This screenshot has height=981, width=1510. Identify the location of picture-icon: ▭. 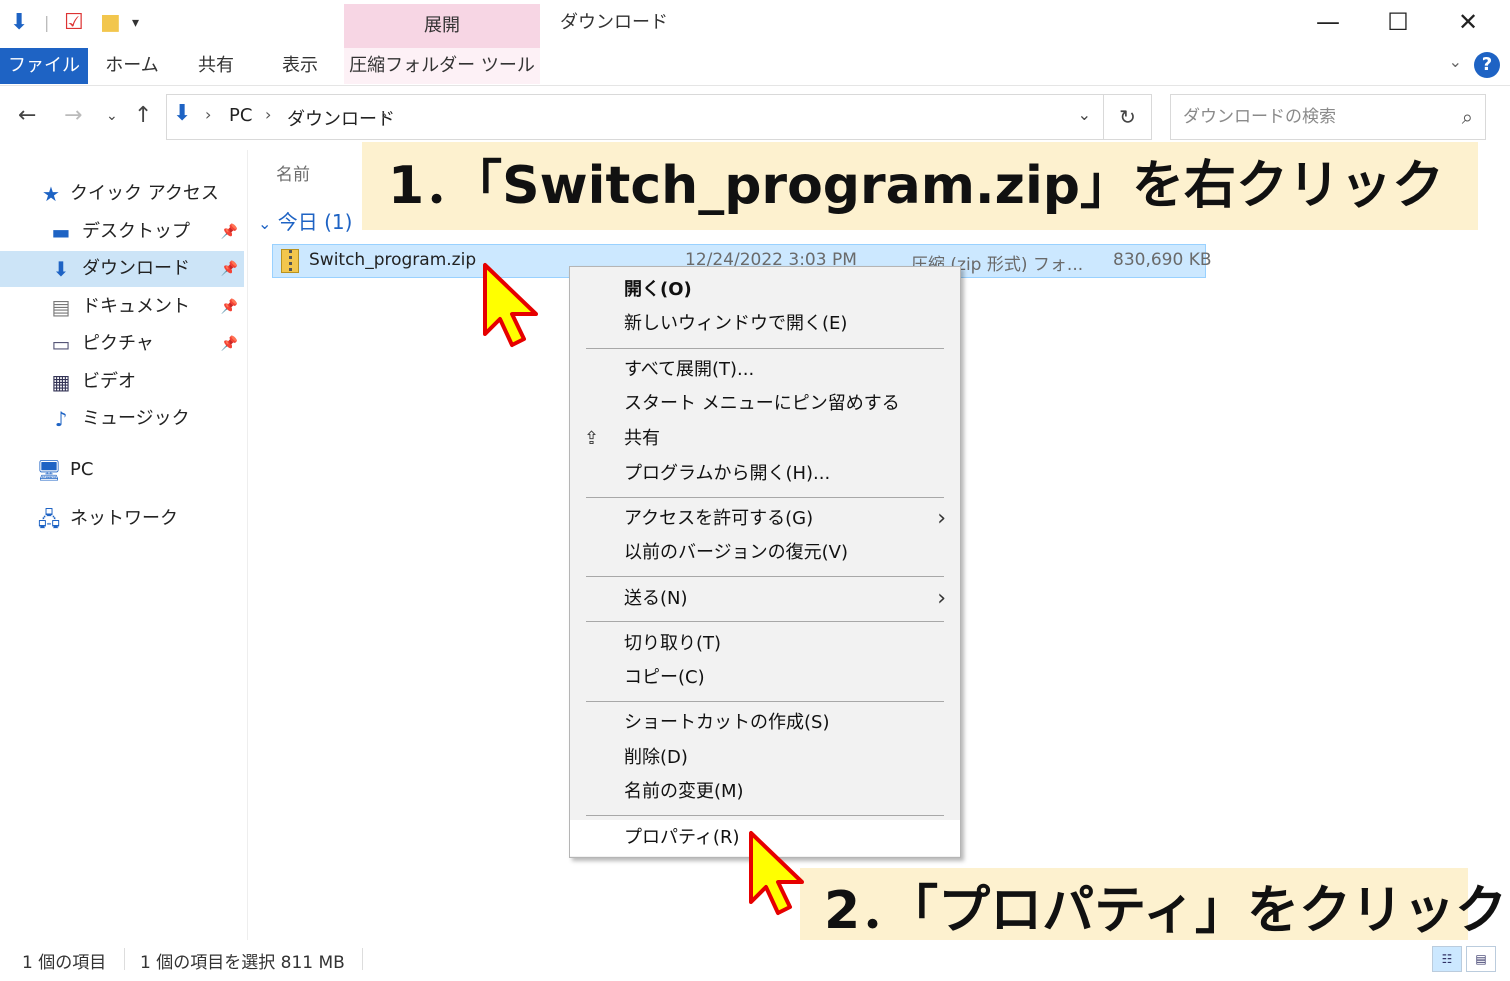
(61, 344).